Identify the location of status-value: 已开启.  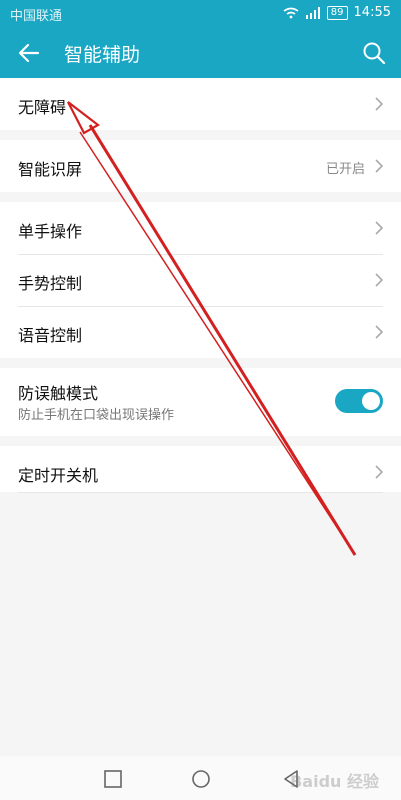
(345, 169).